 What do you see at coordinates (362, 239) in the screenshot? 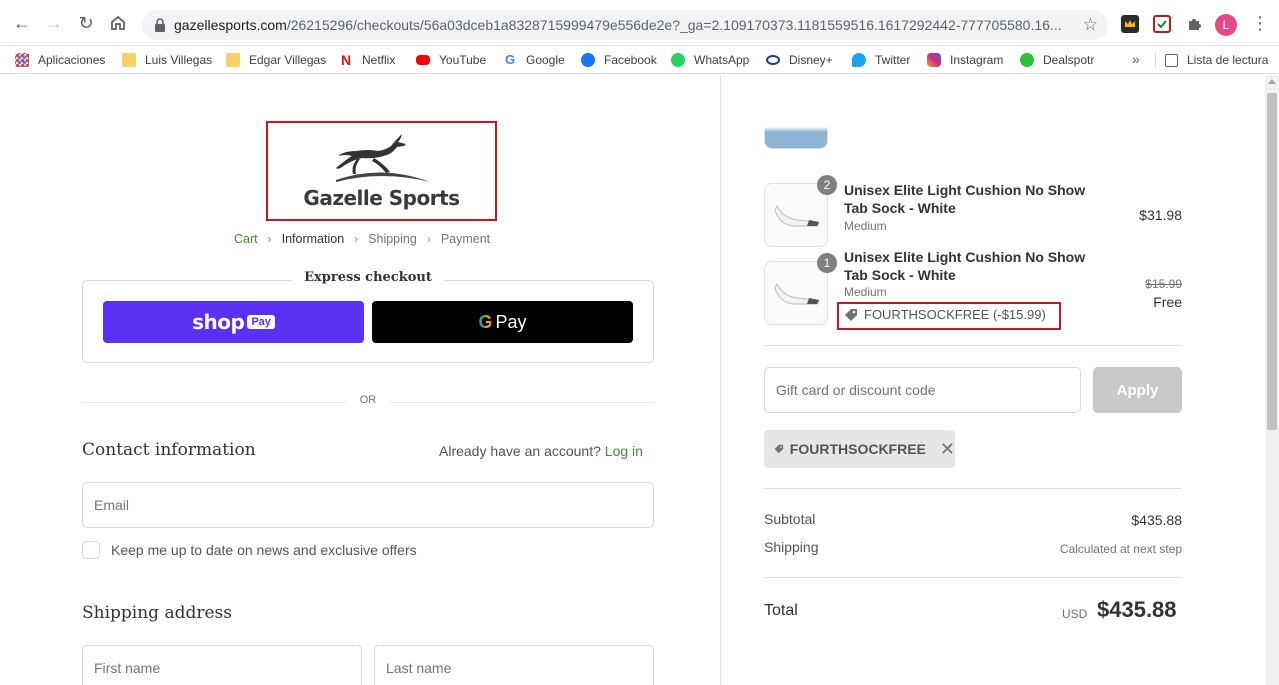
I see `breadcrumb: Cart › Information › Shipping › Payment` at bounding box center [362, 239].